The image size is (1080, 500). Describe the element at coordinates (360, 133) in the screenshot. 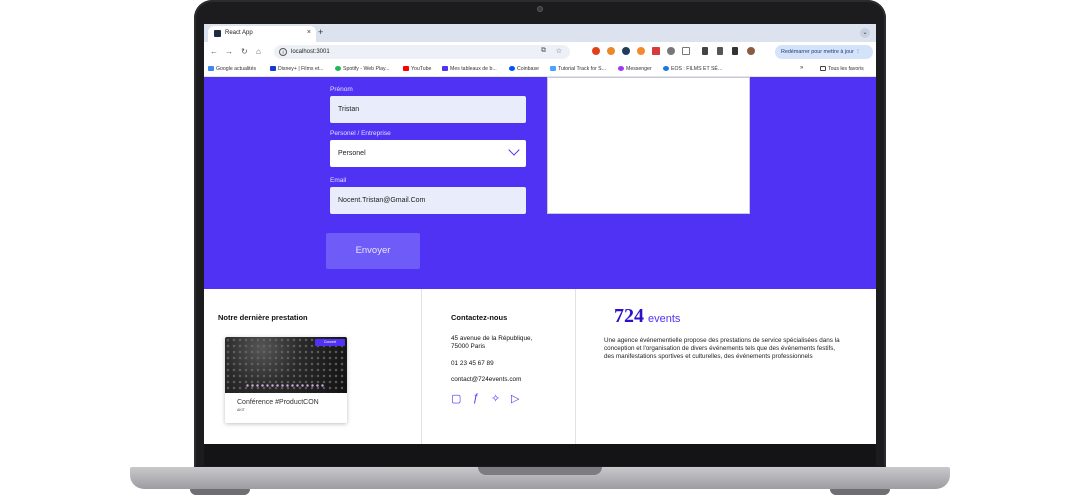

I see `type-label: Personel / Entreprise` at that location.